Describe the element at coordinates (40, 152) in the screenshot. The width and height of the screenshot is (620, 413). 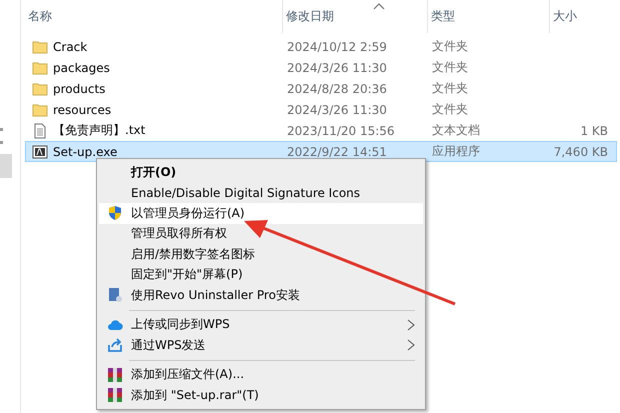
I see `application-icon` at that location.